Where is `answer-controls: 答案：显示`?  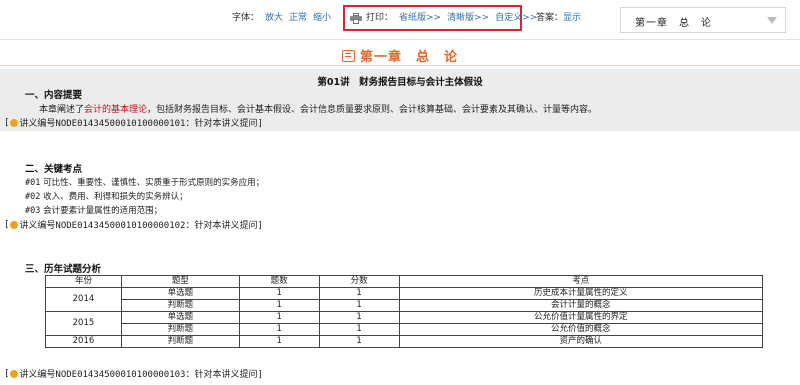
answer-controls: 答案：显示 is located at coordinates (558, 18).